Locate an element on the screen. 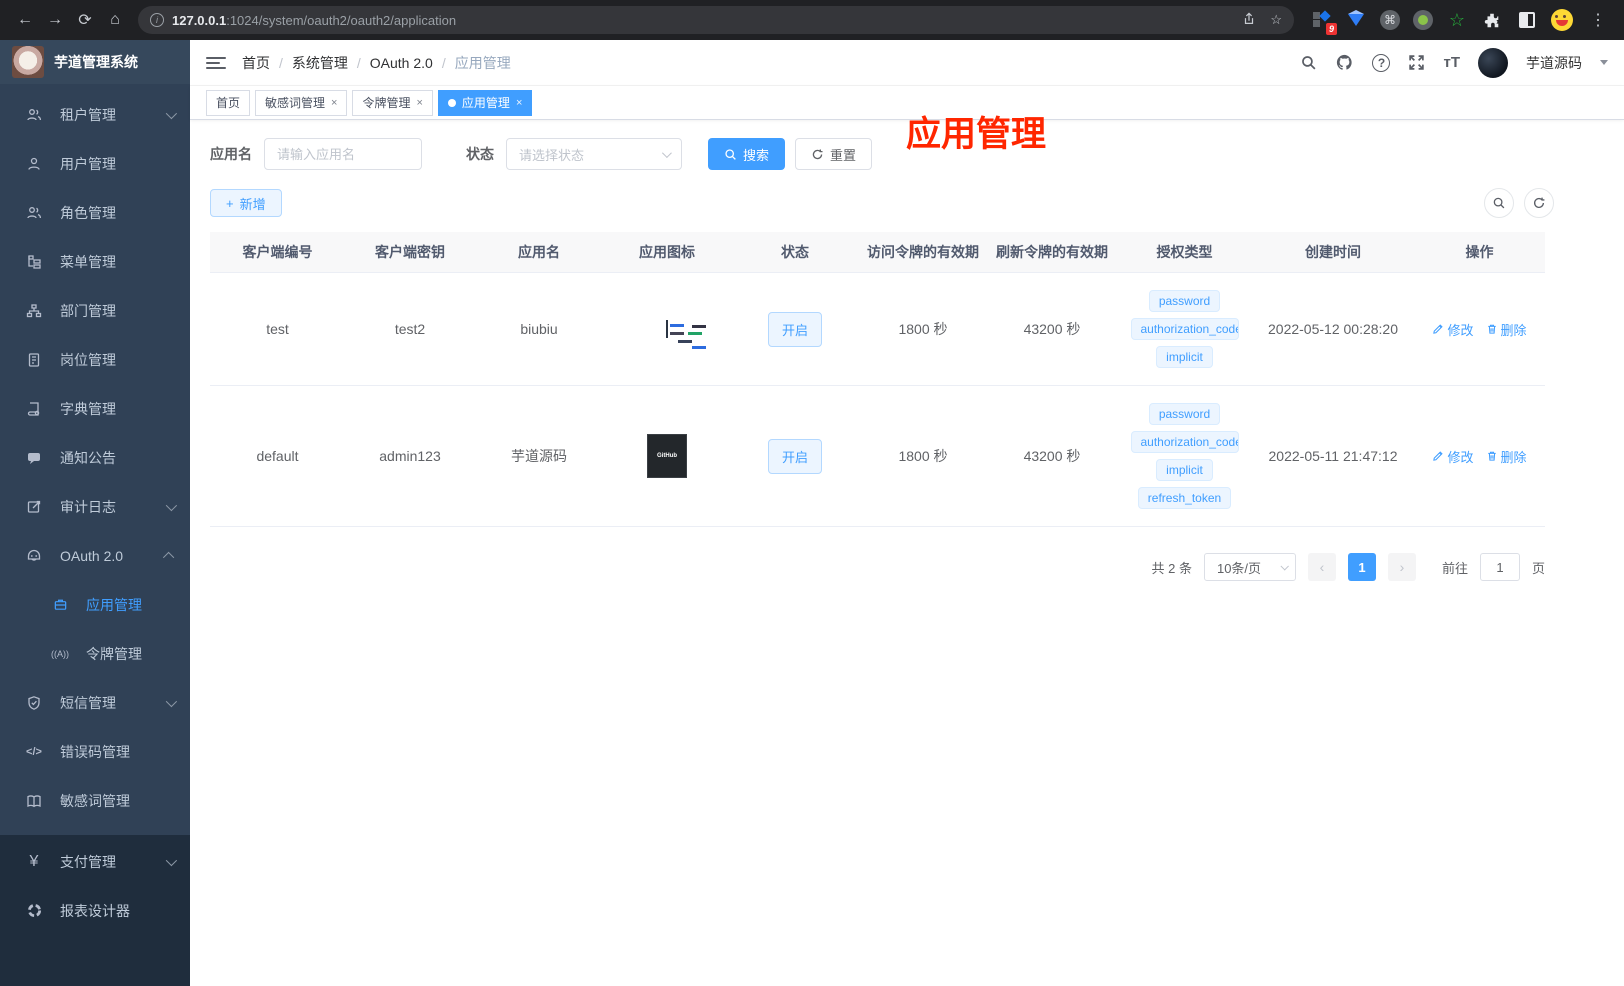 This screenshot has height=986, width=1624. broadcast-icon: ((A)) is located at coordinates (60, 653).